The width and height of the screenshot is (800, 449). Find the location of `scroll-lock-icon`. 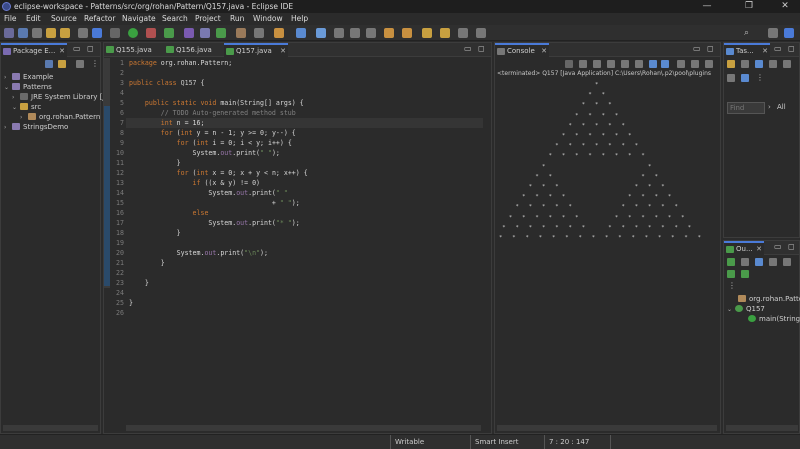

scroll-lock-icon is located at coordinates (625, 64).